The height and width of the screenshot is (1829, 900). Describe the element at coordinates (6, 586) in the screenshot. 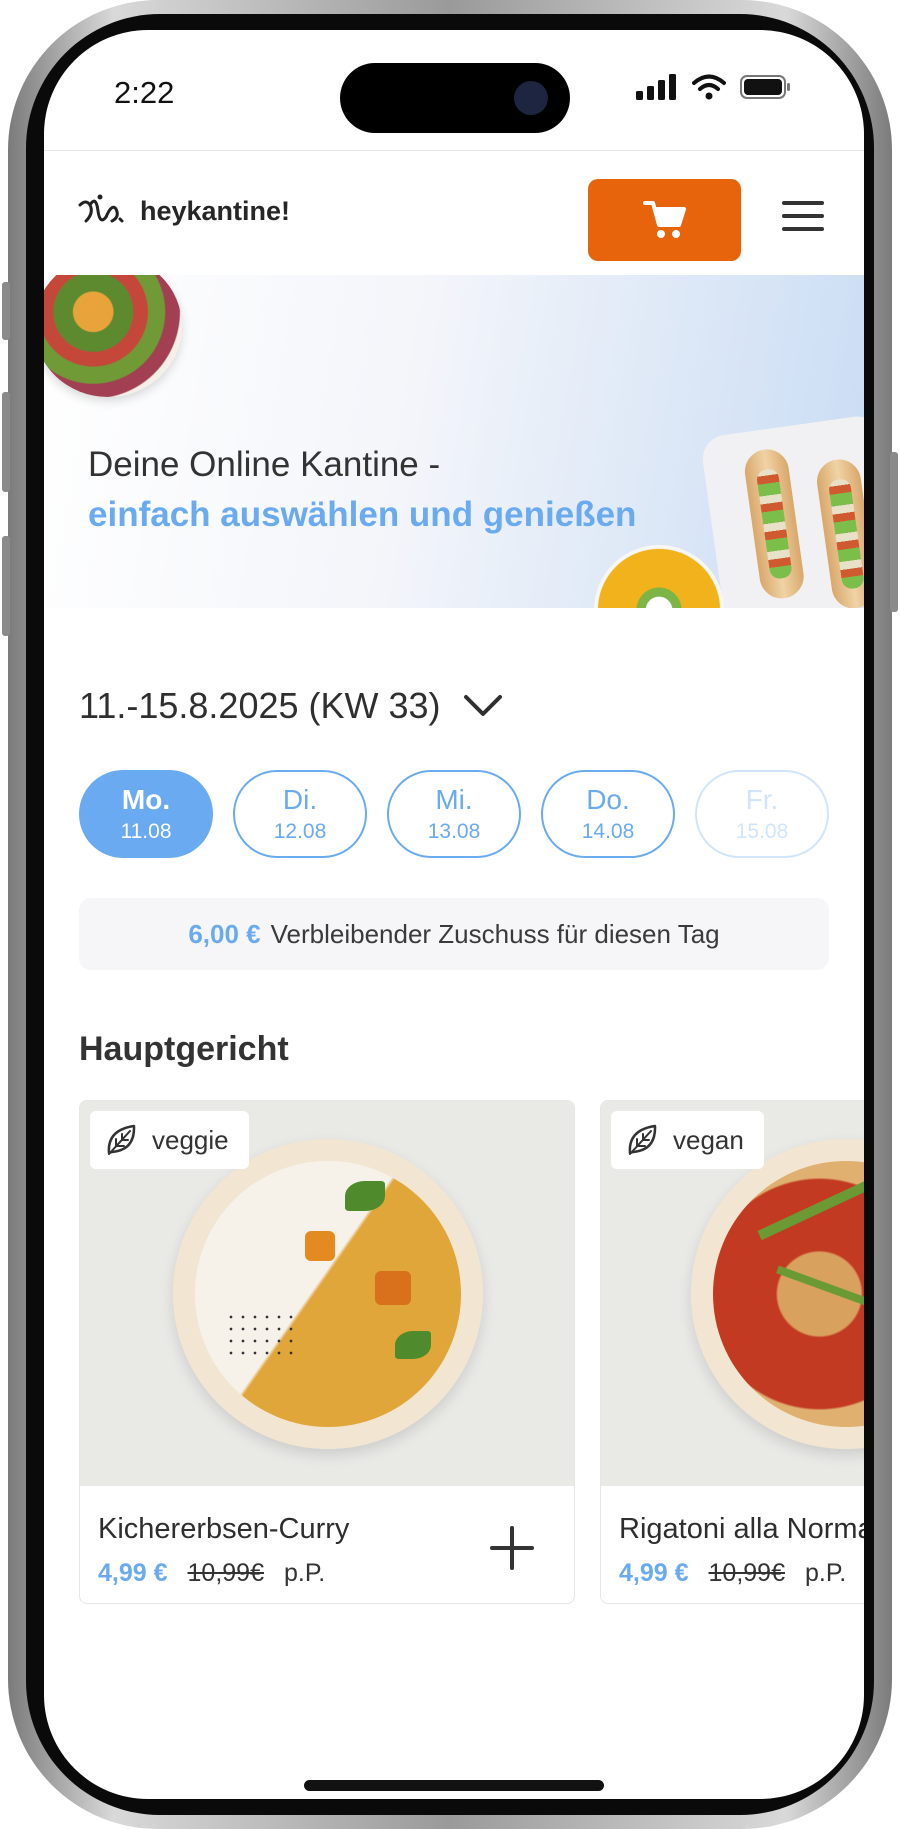

I see `volume-down-button` at that location.